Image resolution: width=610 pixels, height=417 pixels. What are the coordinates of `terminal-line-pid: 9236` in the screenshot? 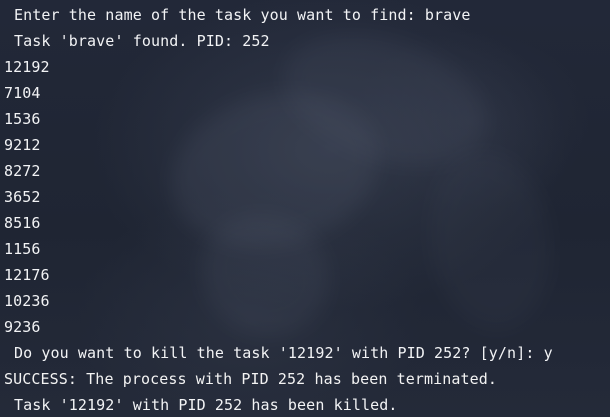 It's located at (22, 327).